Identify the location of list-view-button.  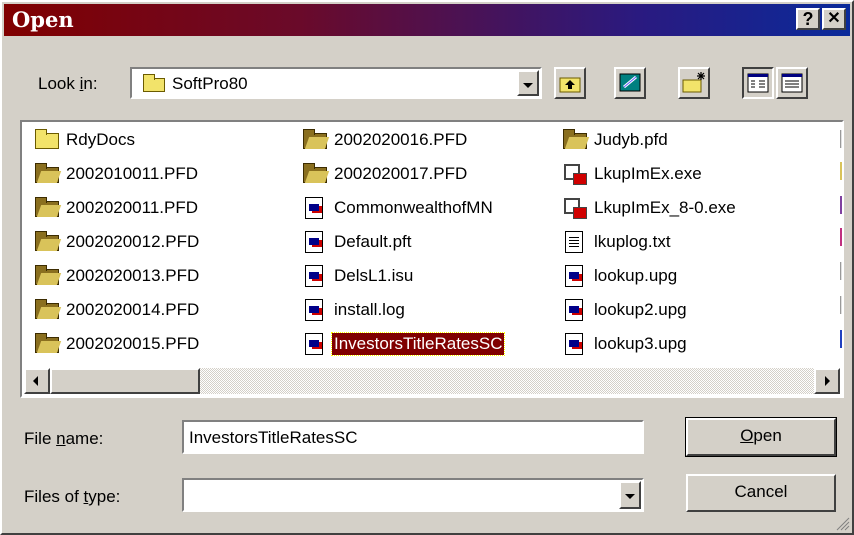
(758, 83).